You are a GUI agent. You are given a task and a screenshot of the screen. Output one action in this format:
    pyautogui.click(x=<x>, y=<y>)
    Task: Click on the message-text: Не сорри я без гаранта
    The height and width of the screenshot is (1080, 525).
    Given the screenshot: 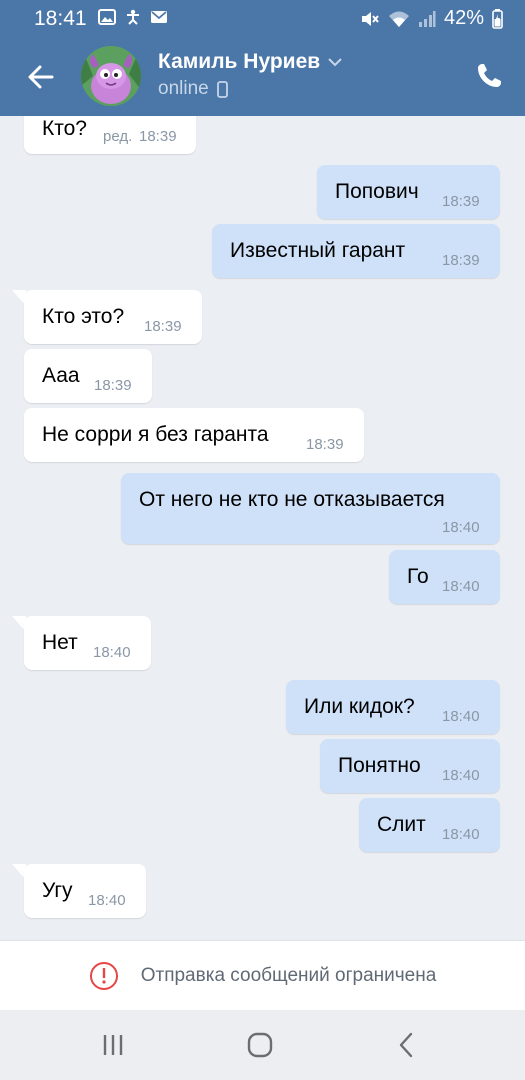 What is the action you would take?
    pyautogui.click(x=155, y=434)
    